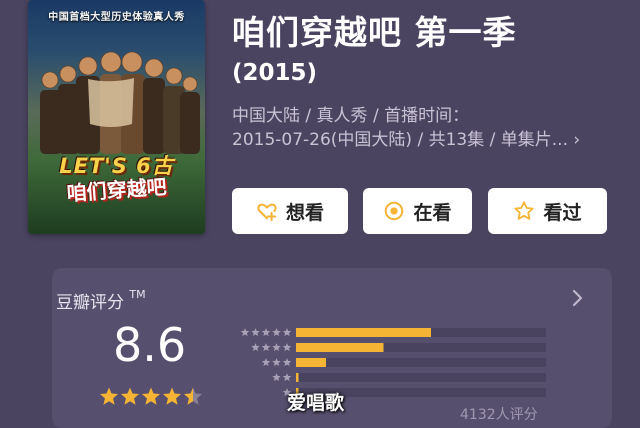 The image size is (640, 428). I want to click on poster-cast-illustration, so click(120, 102).